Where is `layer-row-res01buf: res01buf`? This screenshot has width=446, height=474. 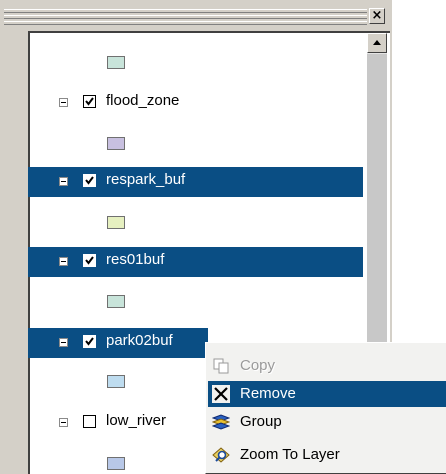 layer-row-res01buf: res01buf is located at coordinates (195, 262).